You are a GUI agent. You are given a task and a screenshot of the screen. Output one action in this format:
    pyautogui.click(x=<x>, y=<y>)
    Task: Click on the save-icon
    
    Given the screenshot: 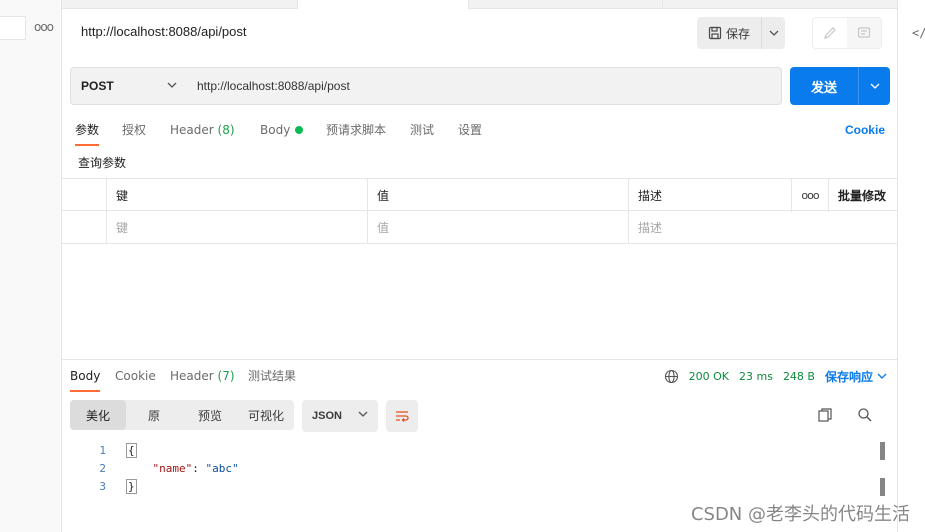 What is the action you would take?
    pyautogui.click(x=715, y=33)
    